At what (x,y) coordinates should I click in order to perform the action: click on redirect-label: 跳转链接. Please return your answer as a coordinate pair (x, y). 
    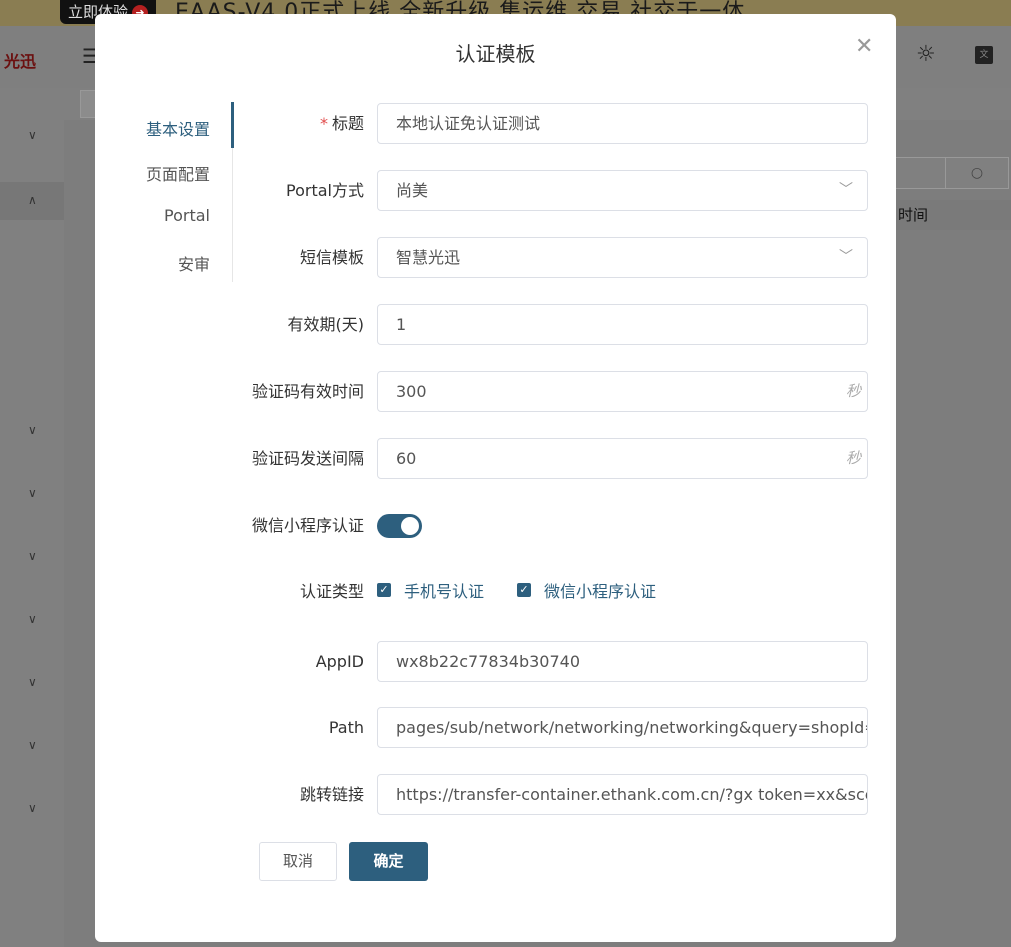
    Looking at the image, I should click on (331, 794).